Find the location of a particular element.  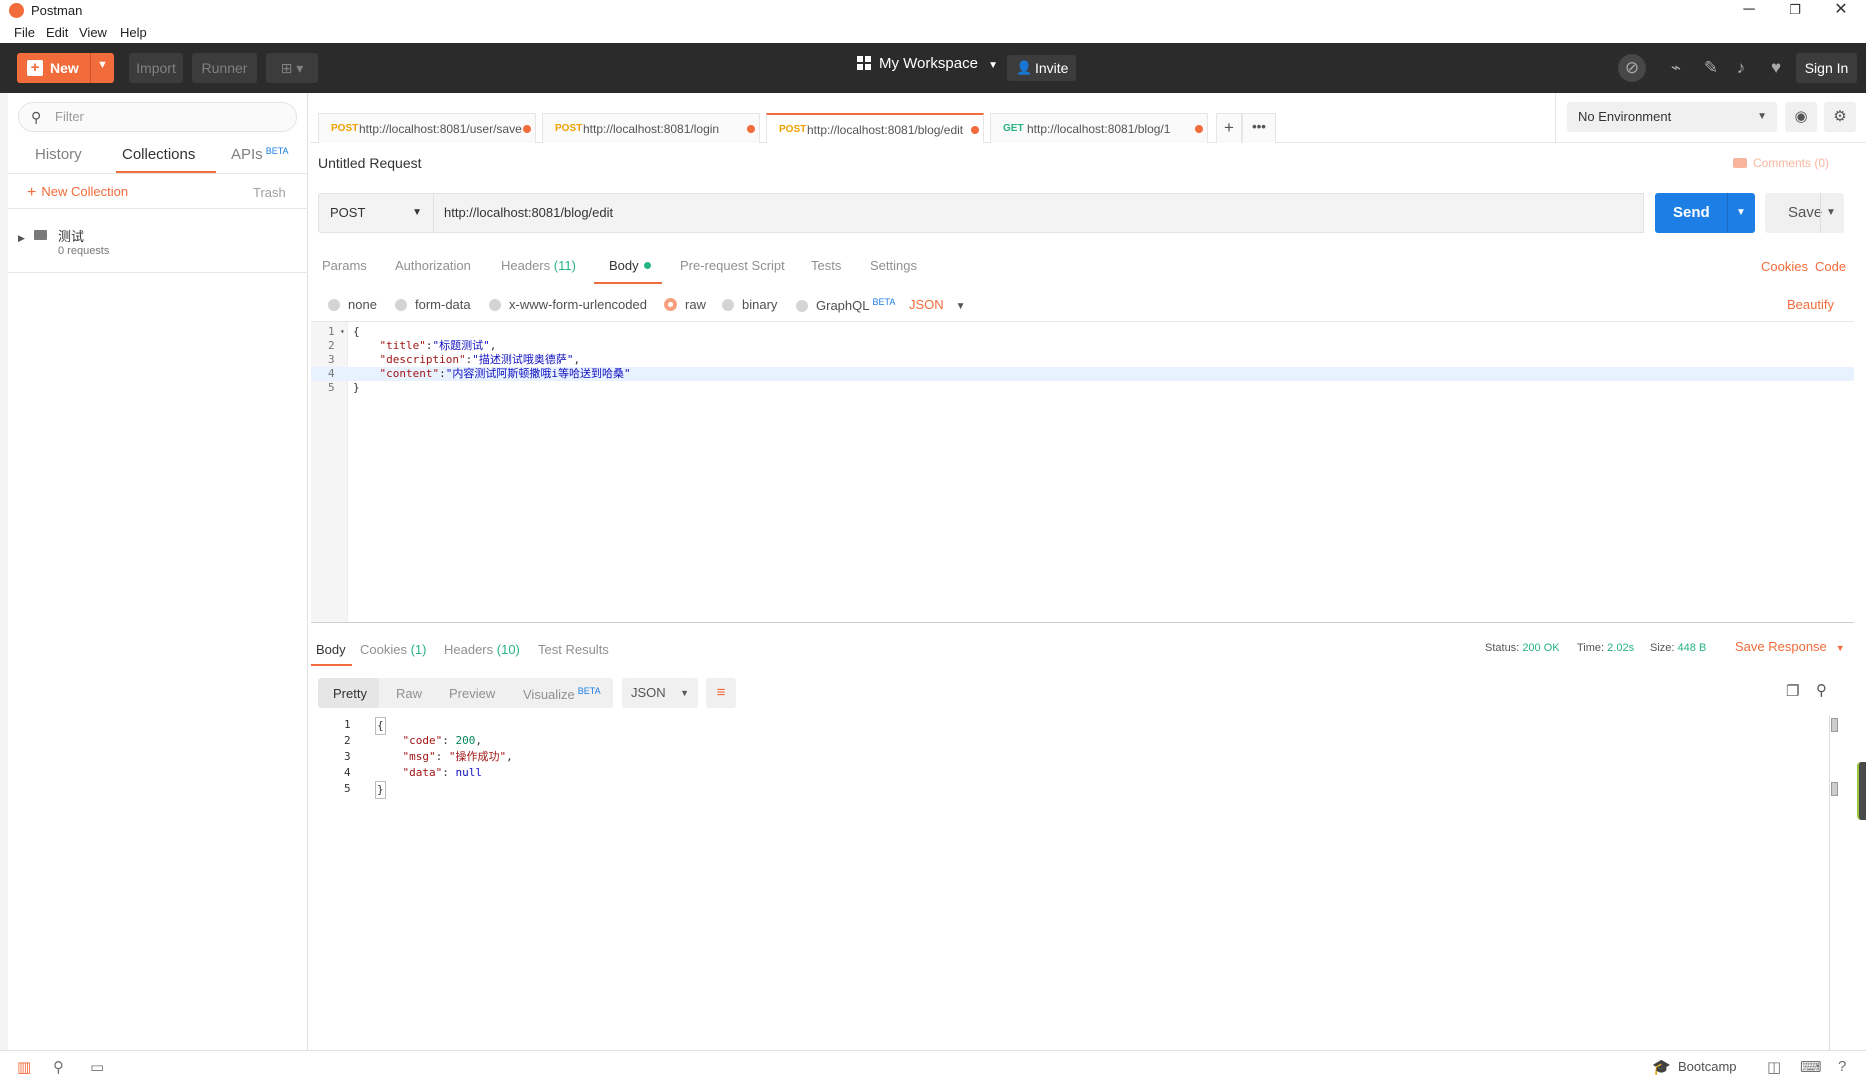

environment-selector: No Environment ▼ is located at coordinates (1672, 117).